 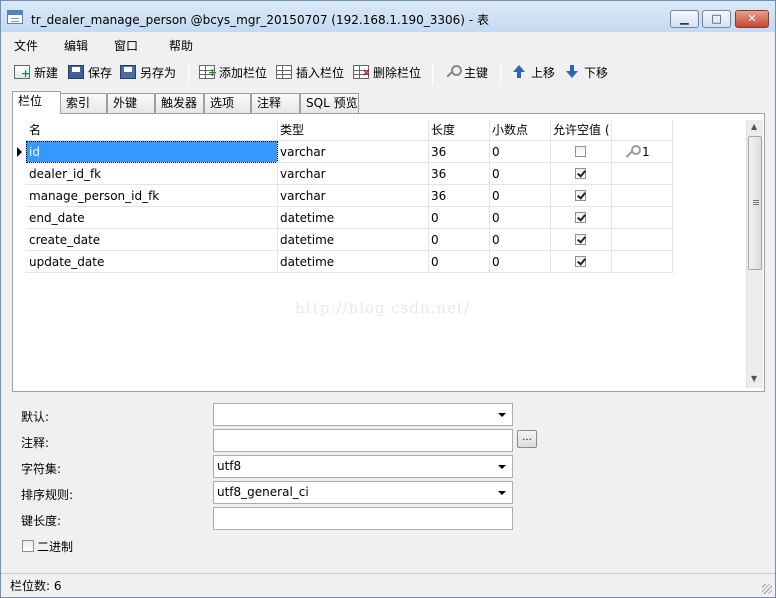 What do you see at coordinates (754, 126) in the screenshot?
I see `scroll-up-icon: ▲` at bounding box center [754, 126].